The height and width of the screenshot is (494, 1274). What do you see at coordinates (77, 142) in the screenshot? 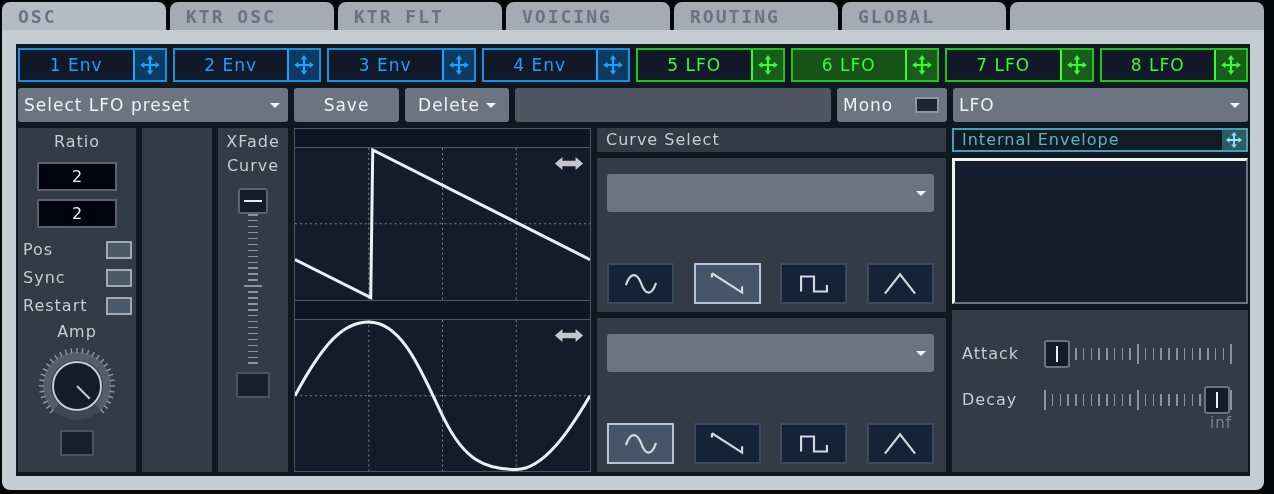
I see `ratio-label: Ratio` at bounding box center [77, 142].